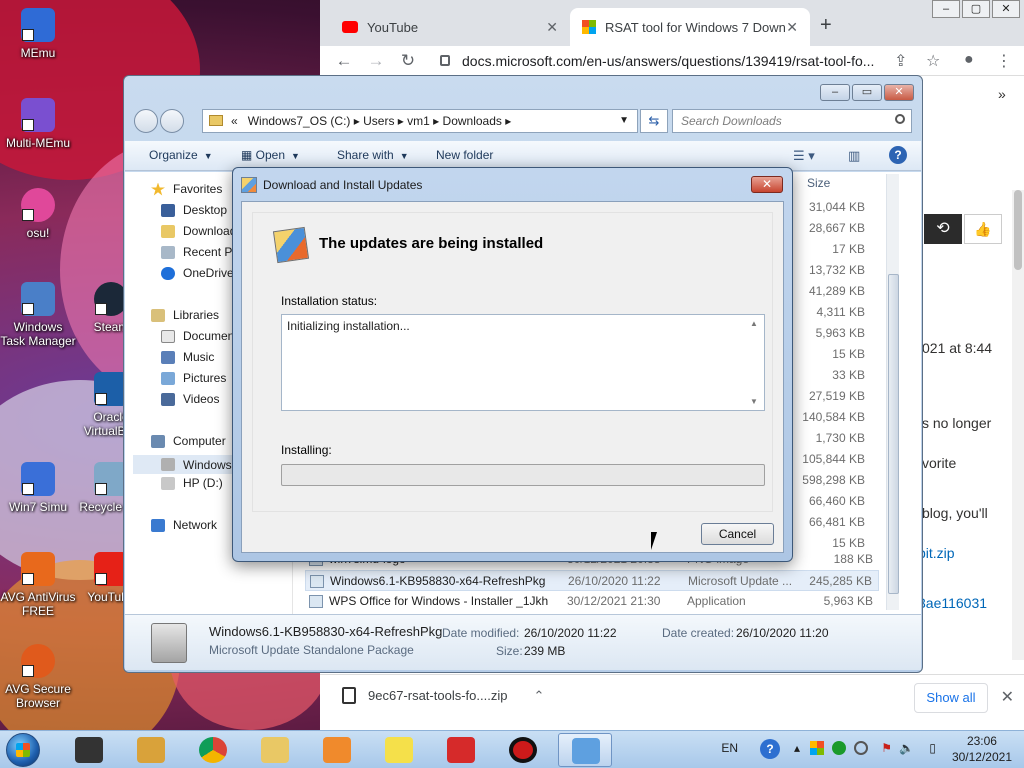  What do you see at coordinates (197, 273) in the screenshot?
I see `nav-onedrive: OneDrive` at bounding box center [197, 273].